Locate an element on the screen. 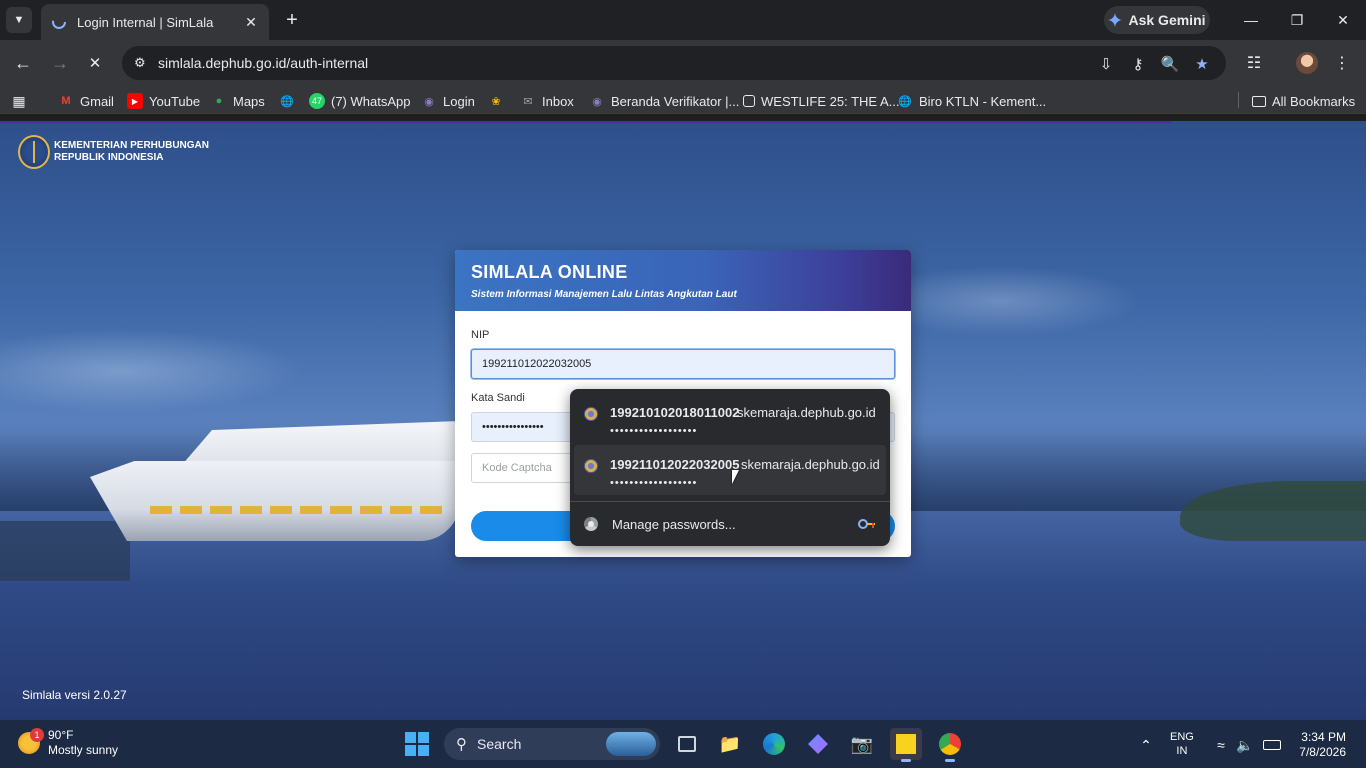 This screenshot has height=768, width=1366. clock-date: 7/8/2026 is located at coordinates (1322, 752).